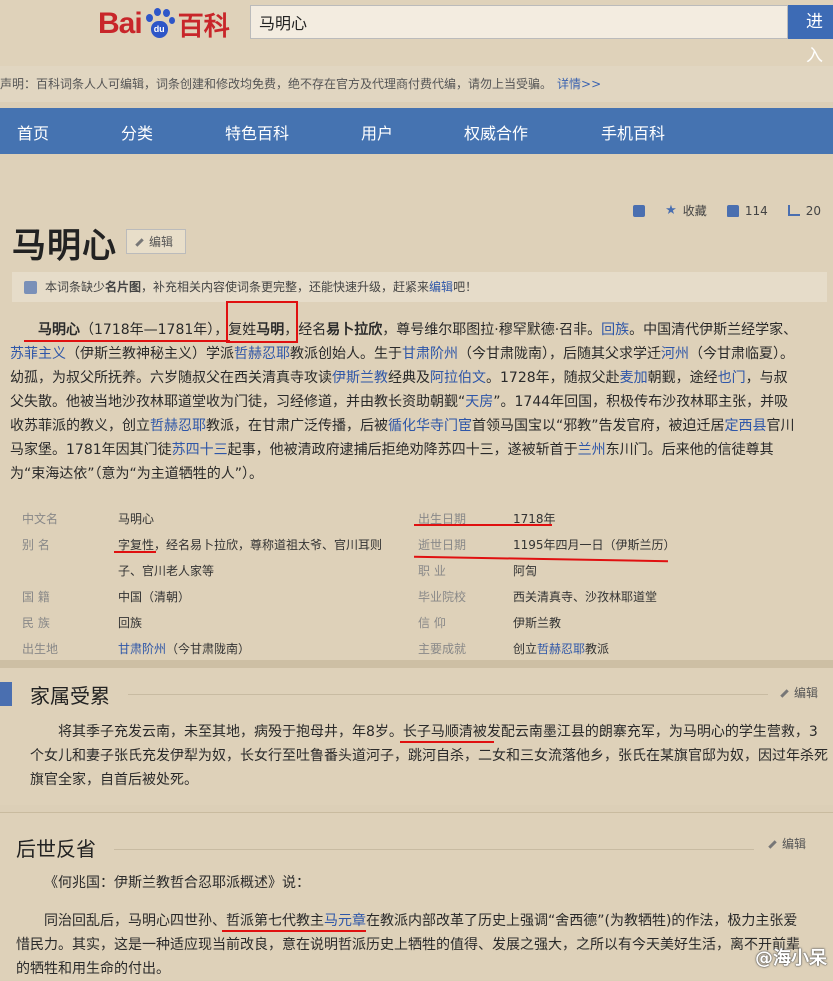 This screenshot has width=833, height=981. I want to click on link-tianfang: 天房, so click(479, 402).